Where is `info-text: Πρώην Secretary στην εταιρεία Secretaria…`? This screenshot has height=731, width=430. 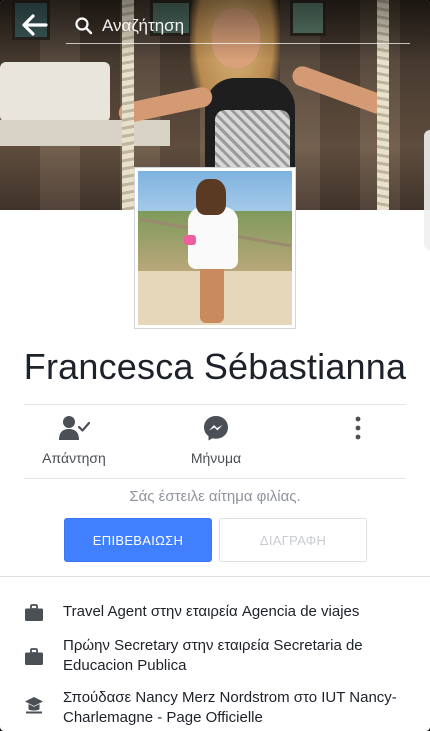
info-text: Πρώην Secretary στην εταιρεία Secretaria… is located at coordinates (213, 655).